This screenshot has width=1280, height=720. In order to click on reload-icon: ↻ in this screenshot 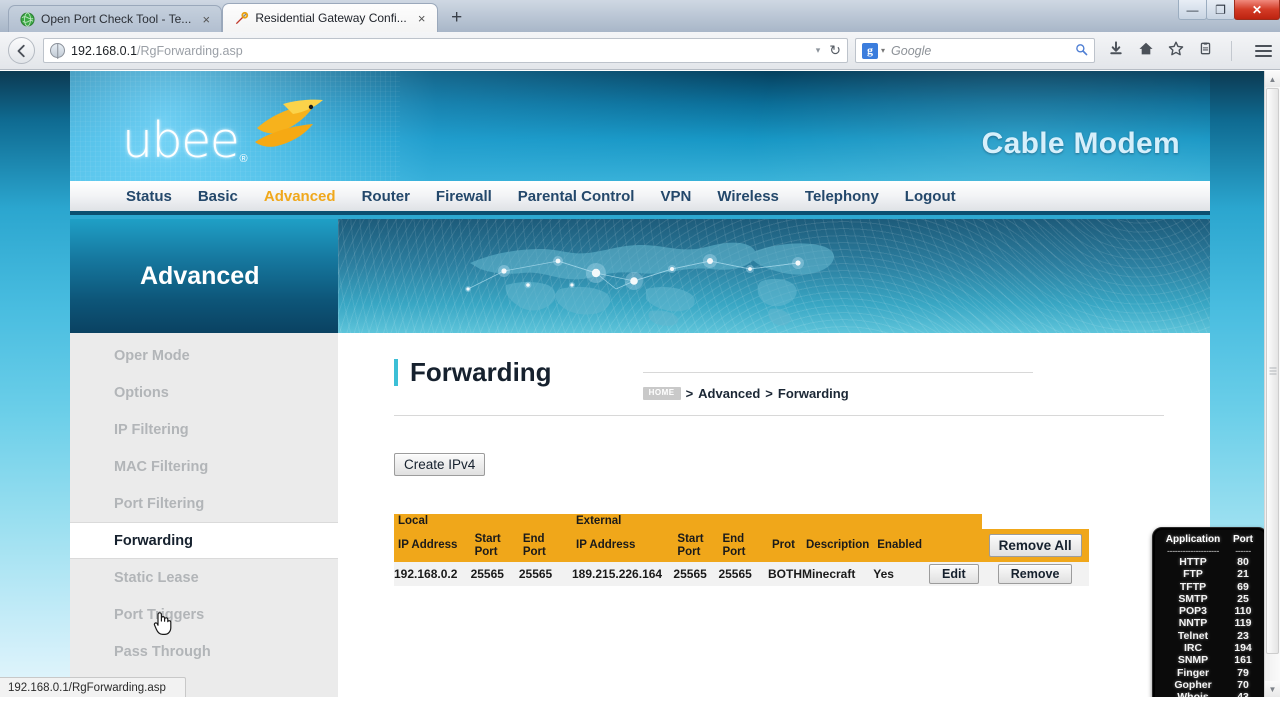, I will do `click(835, 50)`.